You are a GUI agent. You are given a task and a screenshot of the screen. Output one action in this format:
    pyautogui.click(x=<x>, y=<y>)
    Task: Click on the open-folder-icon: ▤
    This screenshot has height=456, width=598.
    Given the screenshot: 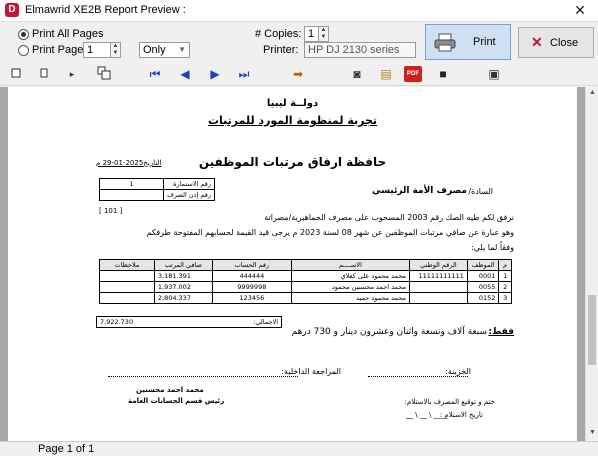 What is the action you would take?
    pyautogui.click(x=386, y=74)
    